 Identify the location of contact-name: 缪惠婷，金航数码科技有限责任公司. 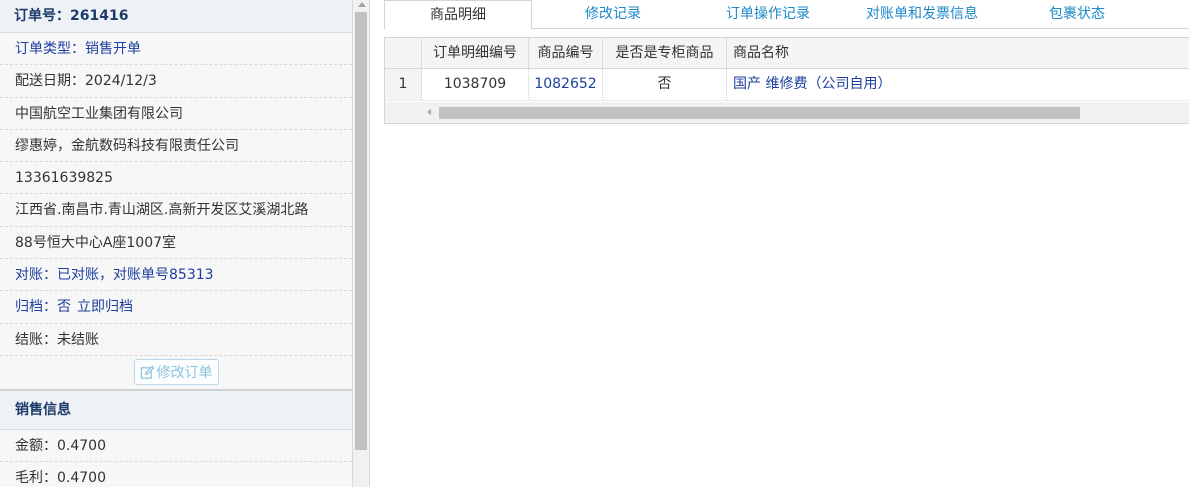
(176, 146).